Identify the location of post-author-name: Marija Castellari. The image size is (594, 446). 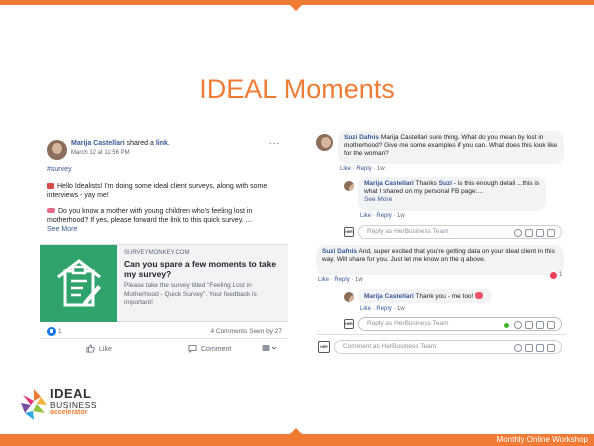
(98, 143).